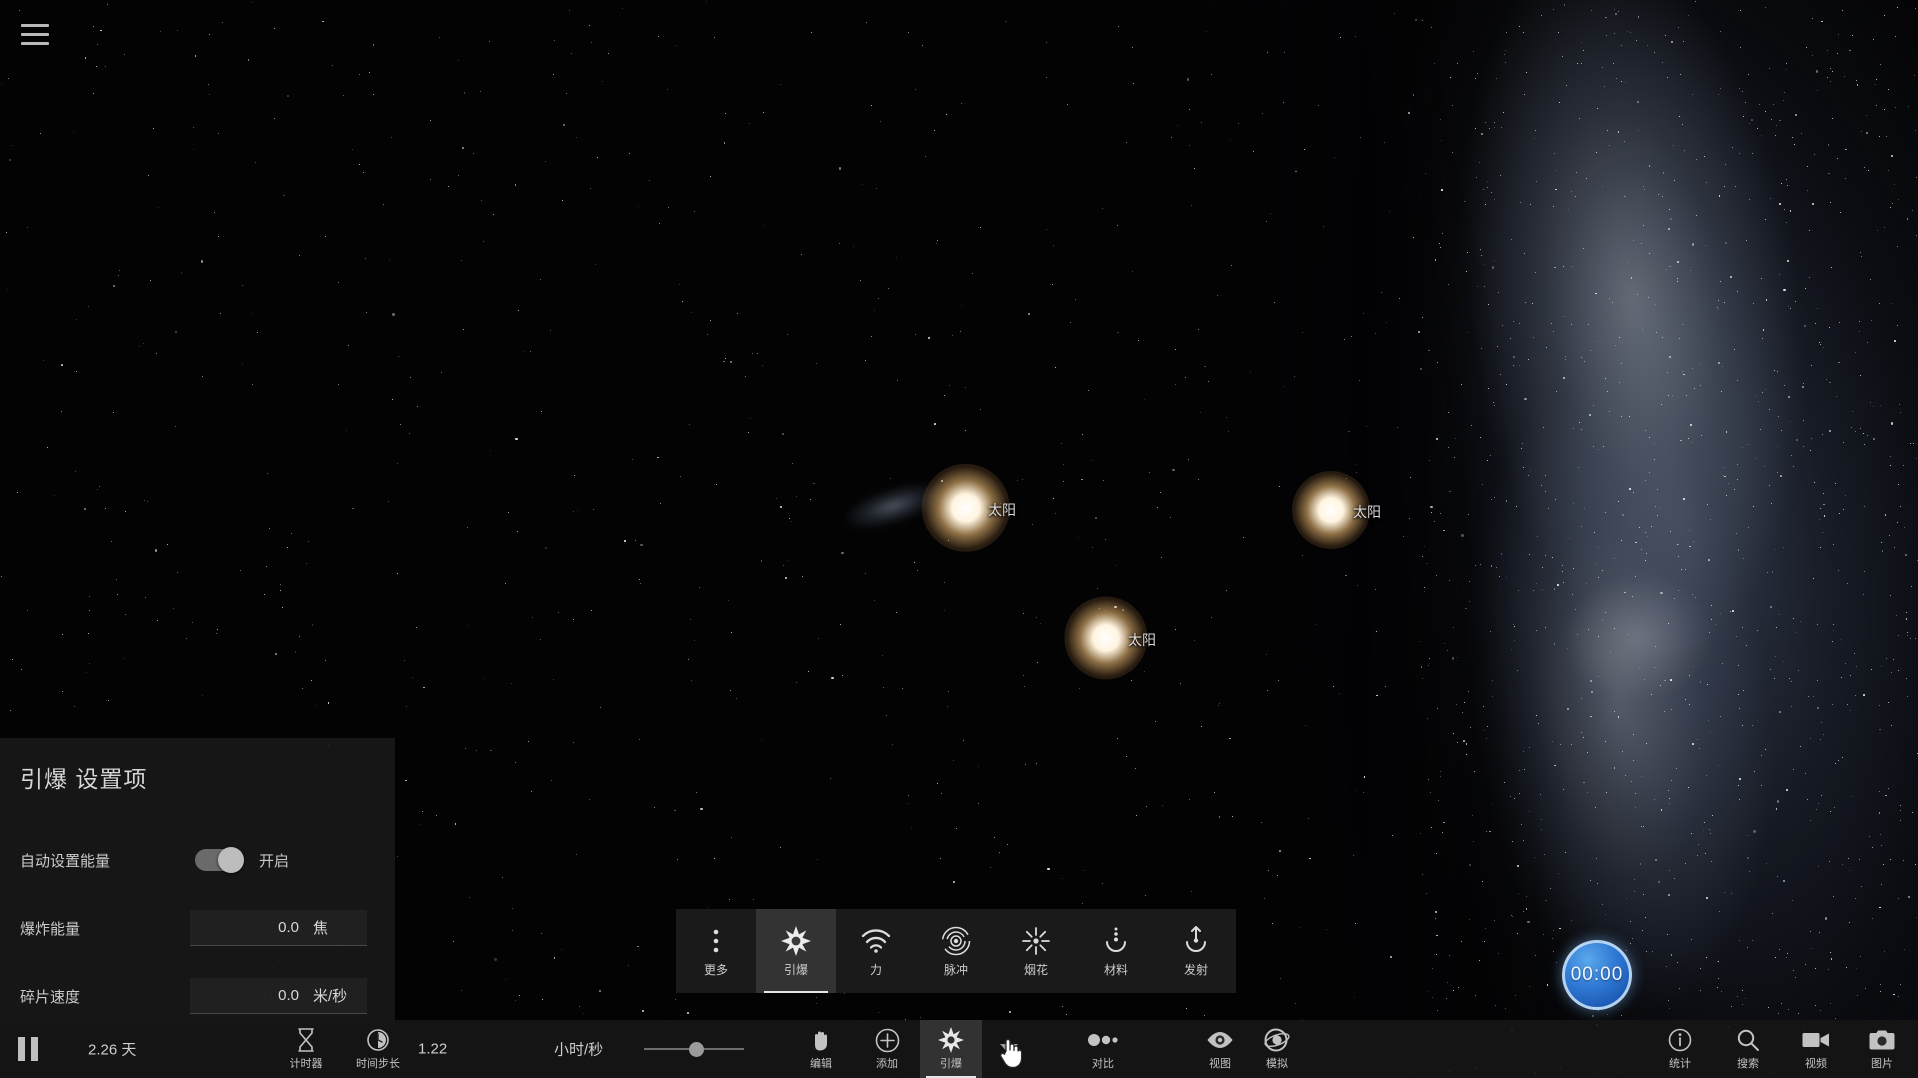  Describe the element at coordinates (887, 1040) in the screenshot. I see `plus-circle-icon` at that location.